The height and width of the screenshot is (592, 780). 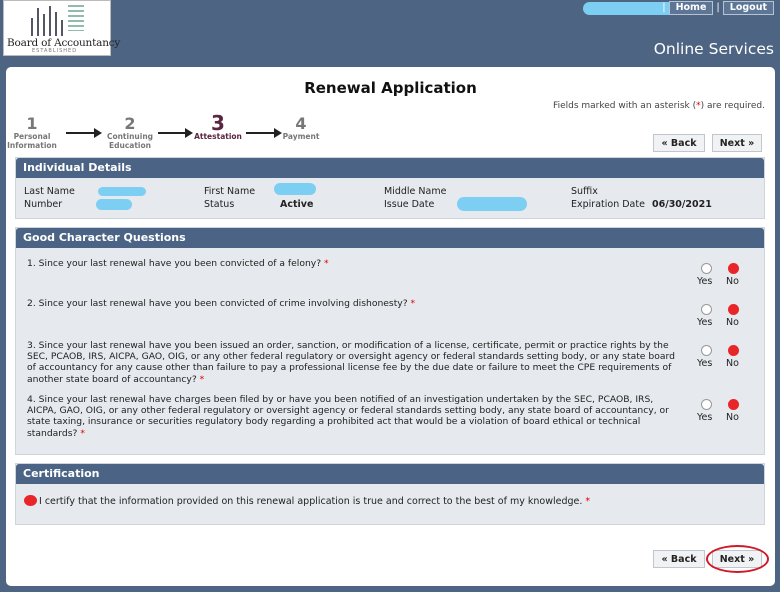 I want to click on step-continuing-education: 2 Continuing Education, so click(x=130, y=132).